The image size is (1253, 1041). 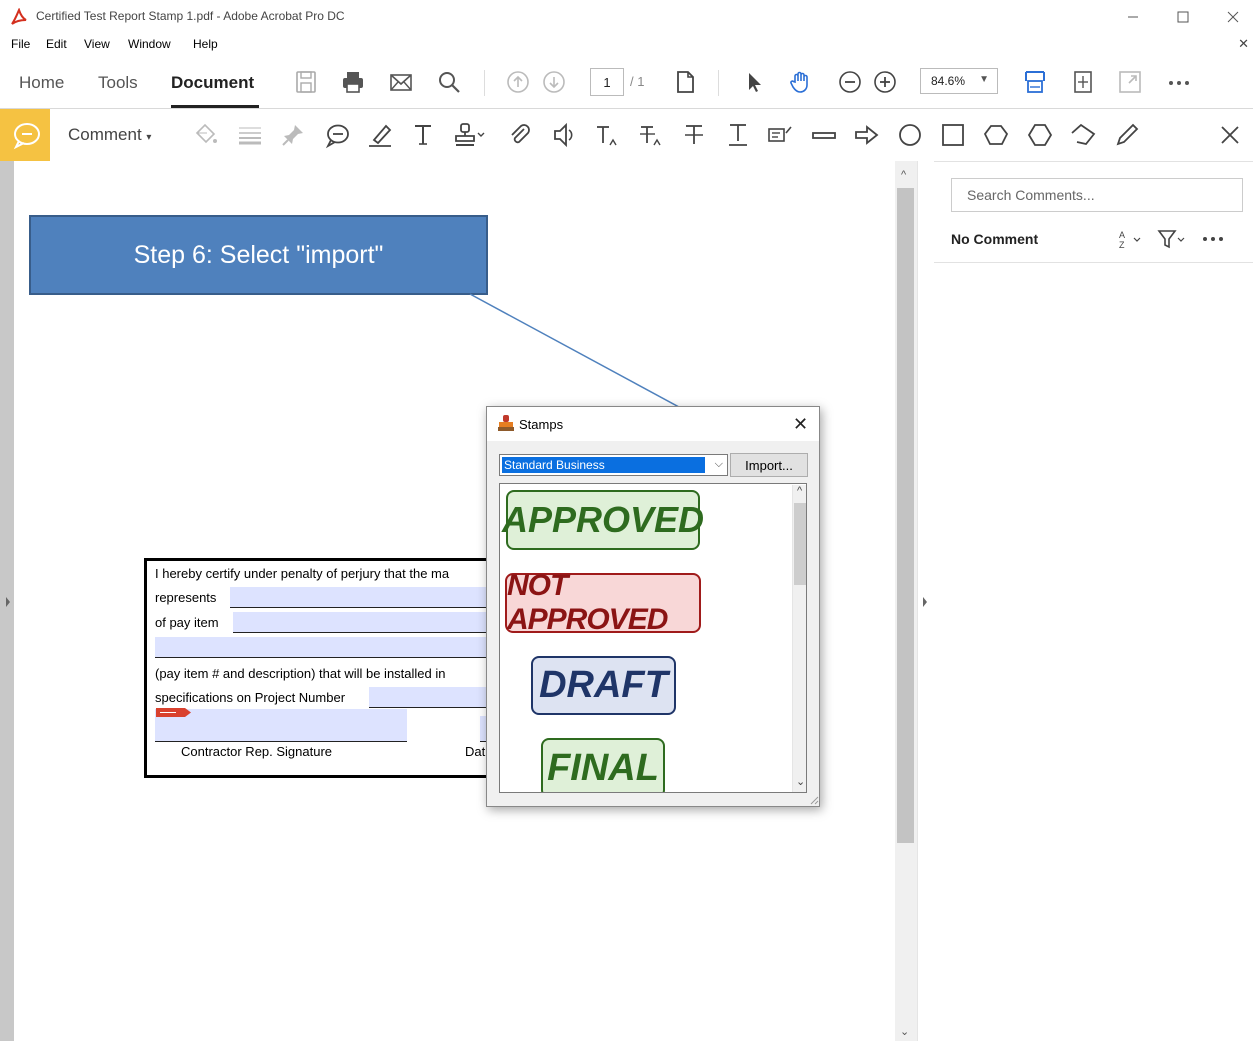 I want to click on signature-tag-icon, so click(x=174, y=712).